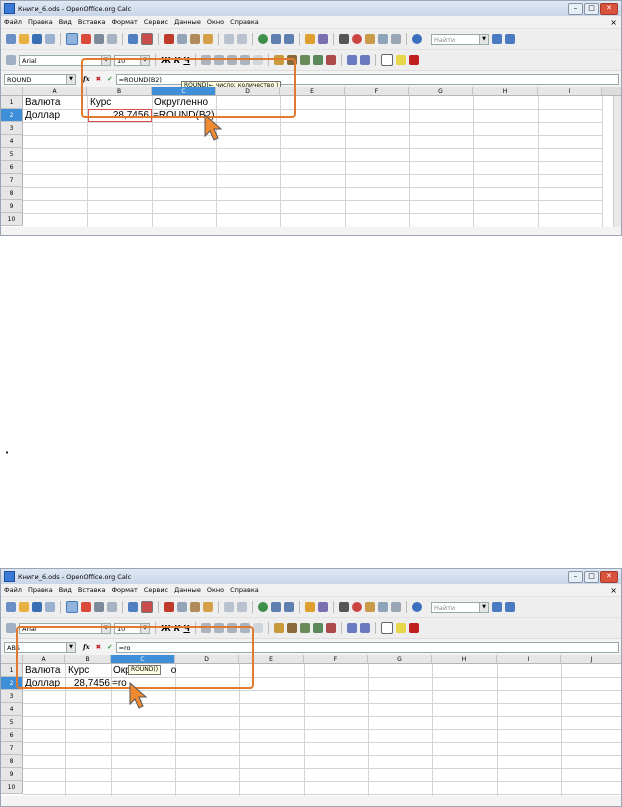 The image size is (622, 807). What do you see at coordinates (396, 39) in the screenshot?
I see `zoom-icon` at bounding box center [396, 39].